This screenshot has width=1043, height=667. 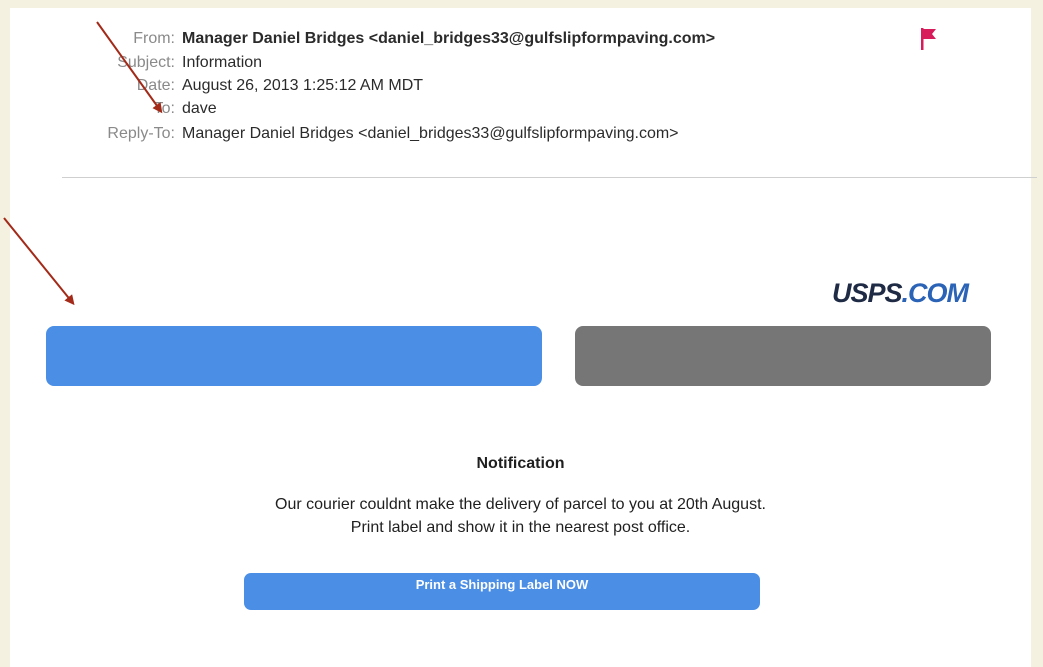 I want to click on date-label: Date:, so click(x=155, y=85).